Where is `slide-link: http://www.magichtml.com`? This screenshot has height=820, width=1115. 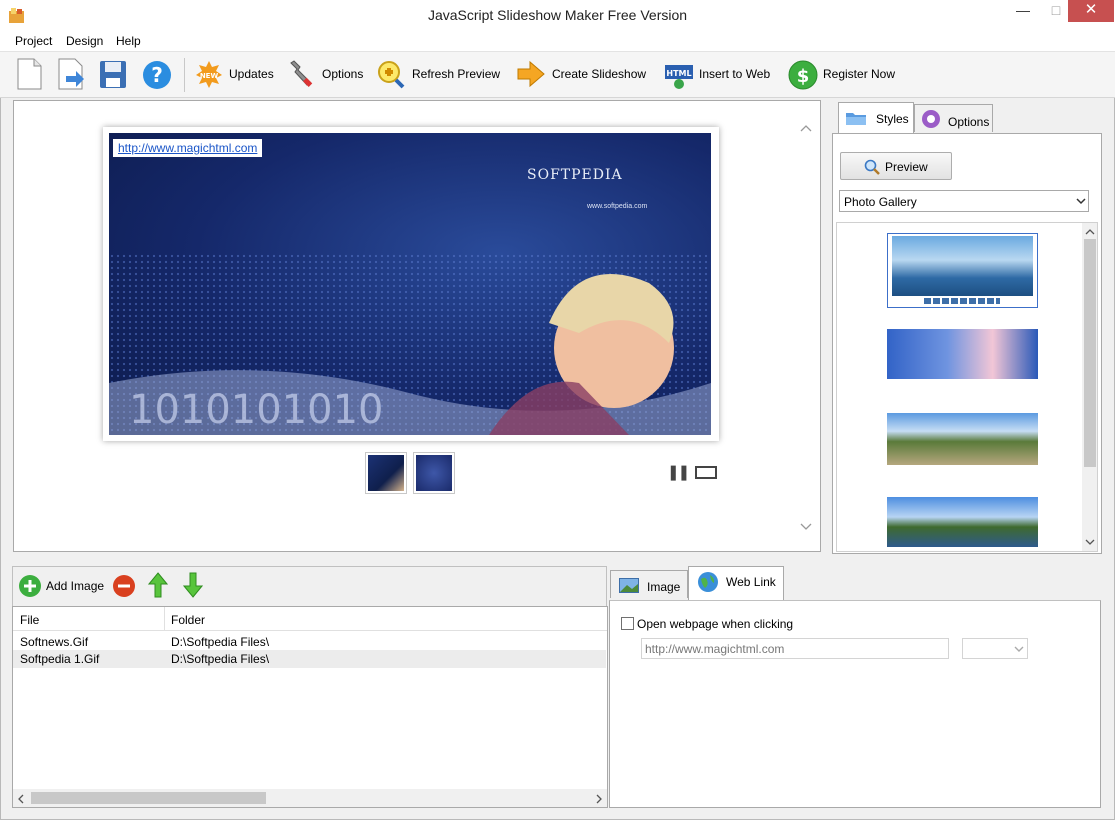
slide-link: http://www.magichtml.com is located at coordinates (187, 148).